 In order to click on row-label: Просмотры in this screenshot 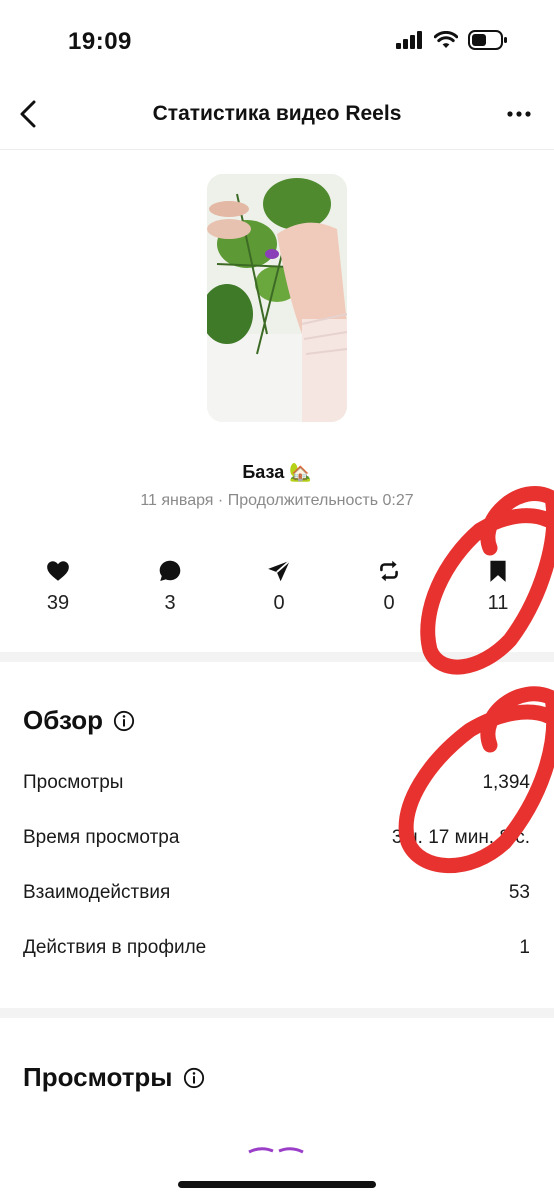, I will do `click(73, 782)`.